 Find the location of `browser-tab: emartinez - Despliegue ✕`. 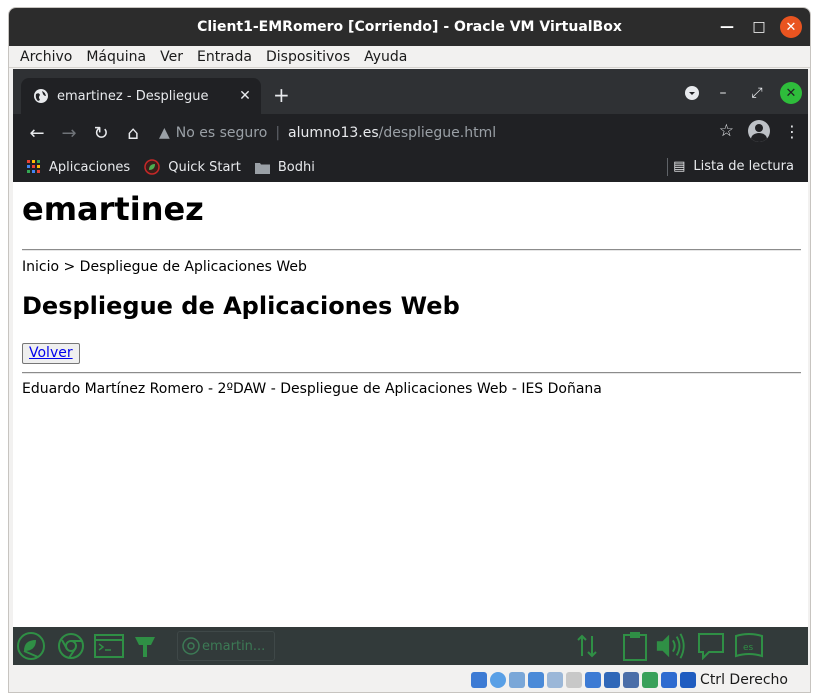

browser-tab: emartinez - Despliegue ✕ is located at coordinates (141, 96).